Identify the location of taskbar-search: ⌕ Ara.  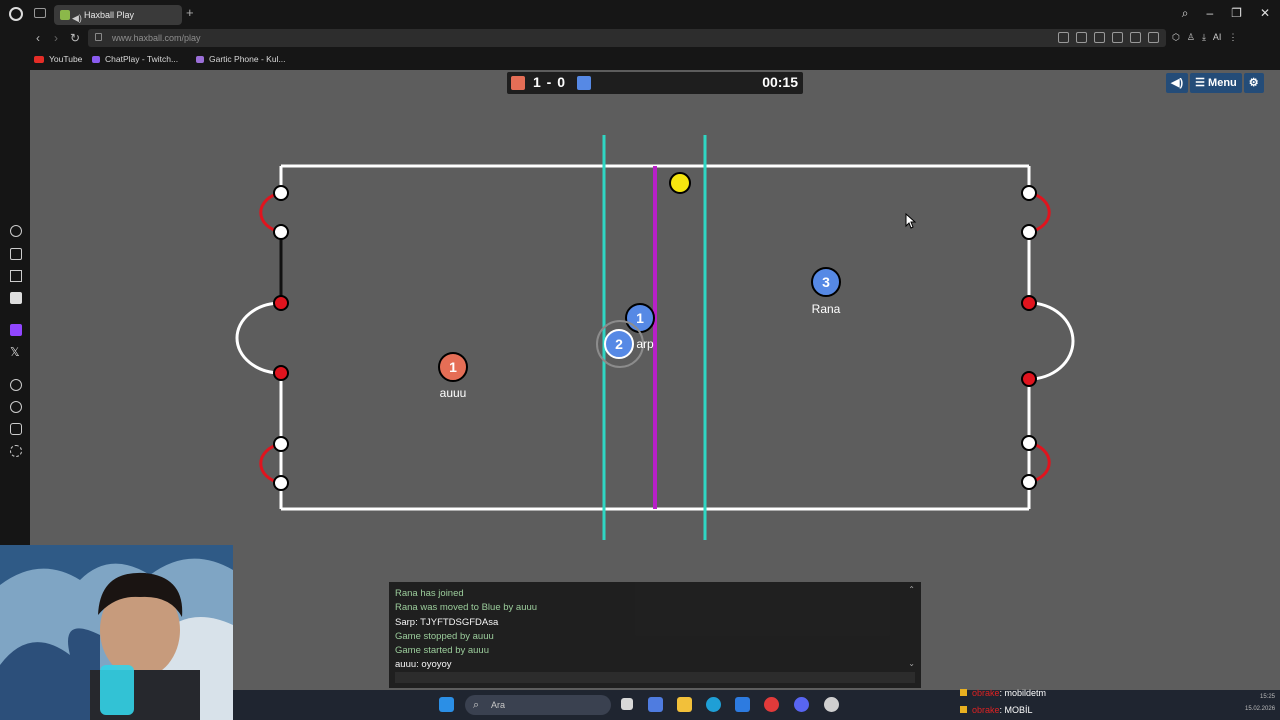
(538, 705).